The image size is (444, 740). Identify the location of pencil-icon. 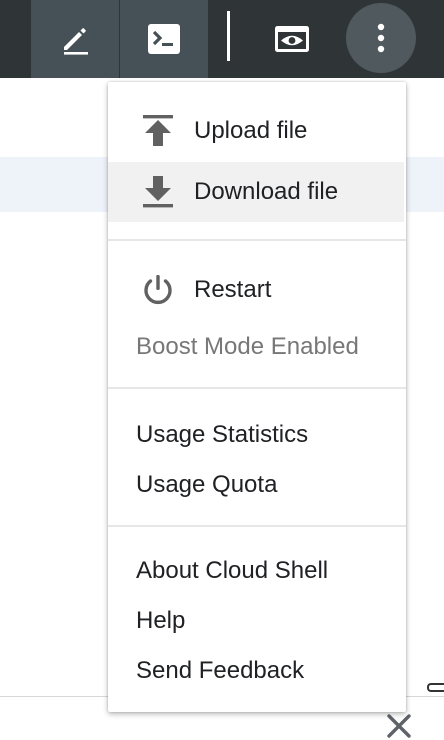
(76, 41).